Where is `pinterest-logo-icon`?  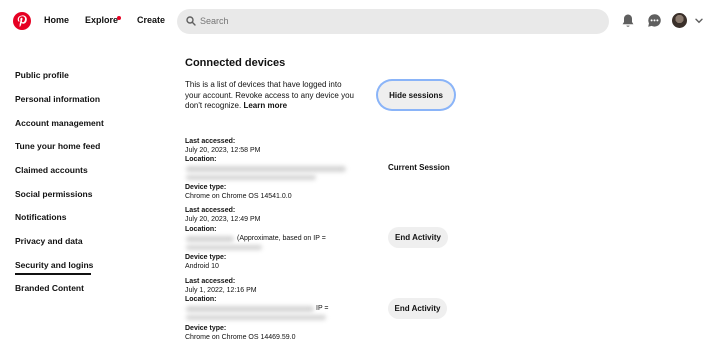
pinterest-logo-icon is located at coordinates (22, 21).